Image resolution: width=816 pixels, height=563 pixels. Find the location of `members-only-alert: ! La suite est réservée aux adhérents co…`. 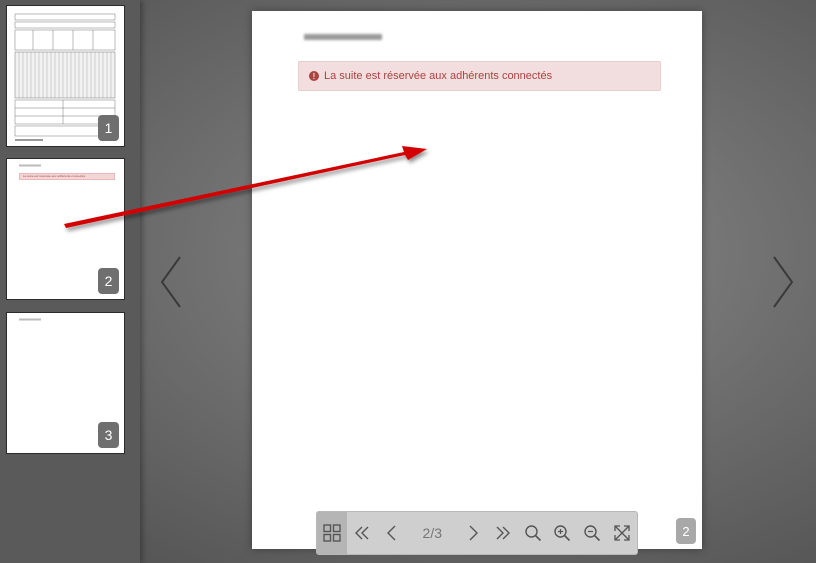

members-only-alert: ! La suite est réservée aux adhérents co… is located at coordinates (479, 76).